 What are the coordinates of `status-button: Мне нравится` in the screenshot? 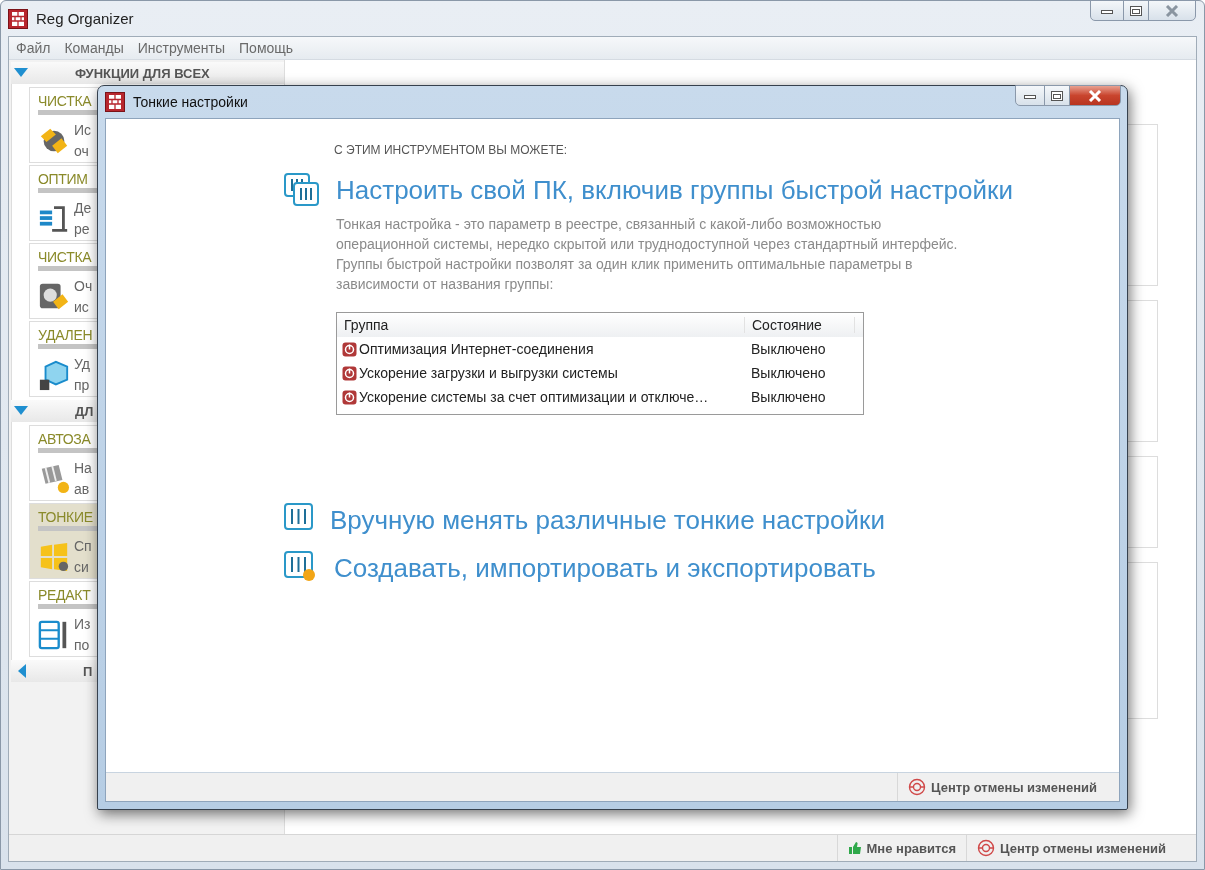 It's located at (901, 848).